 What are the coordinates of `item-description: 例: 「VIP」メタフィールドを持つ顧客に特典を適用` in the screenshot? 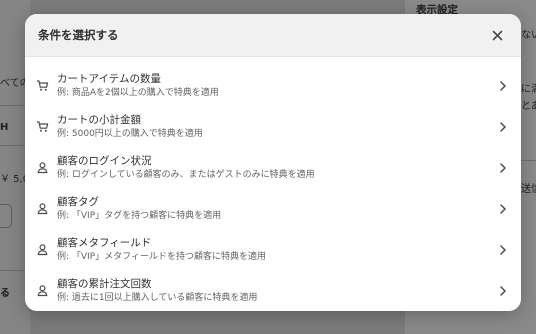 It's located at (161, 256).